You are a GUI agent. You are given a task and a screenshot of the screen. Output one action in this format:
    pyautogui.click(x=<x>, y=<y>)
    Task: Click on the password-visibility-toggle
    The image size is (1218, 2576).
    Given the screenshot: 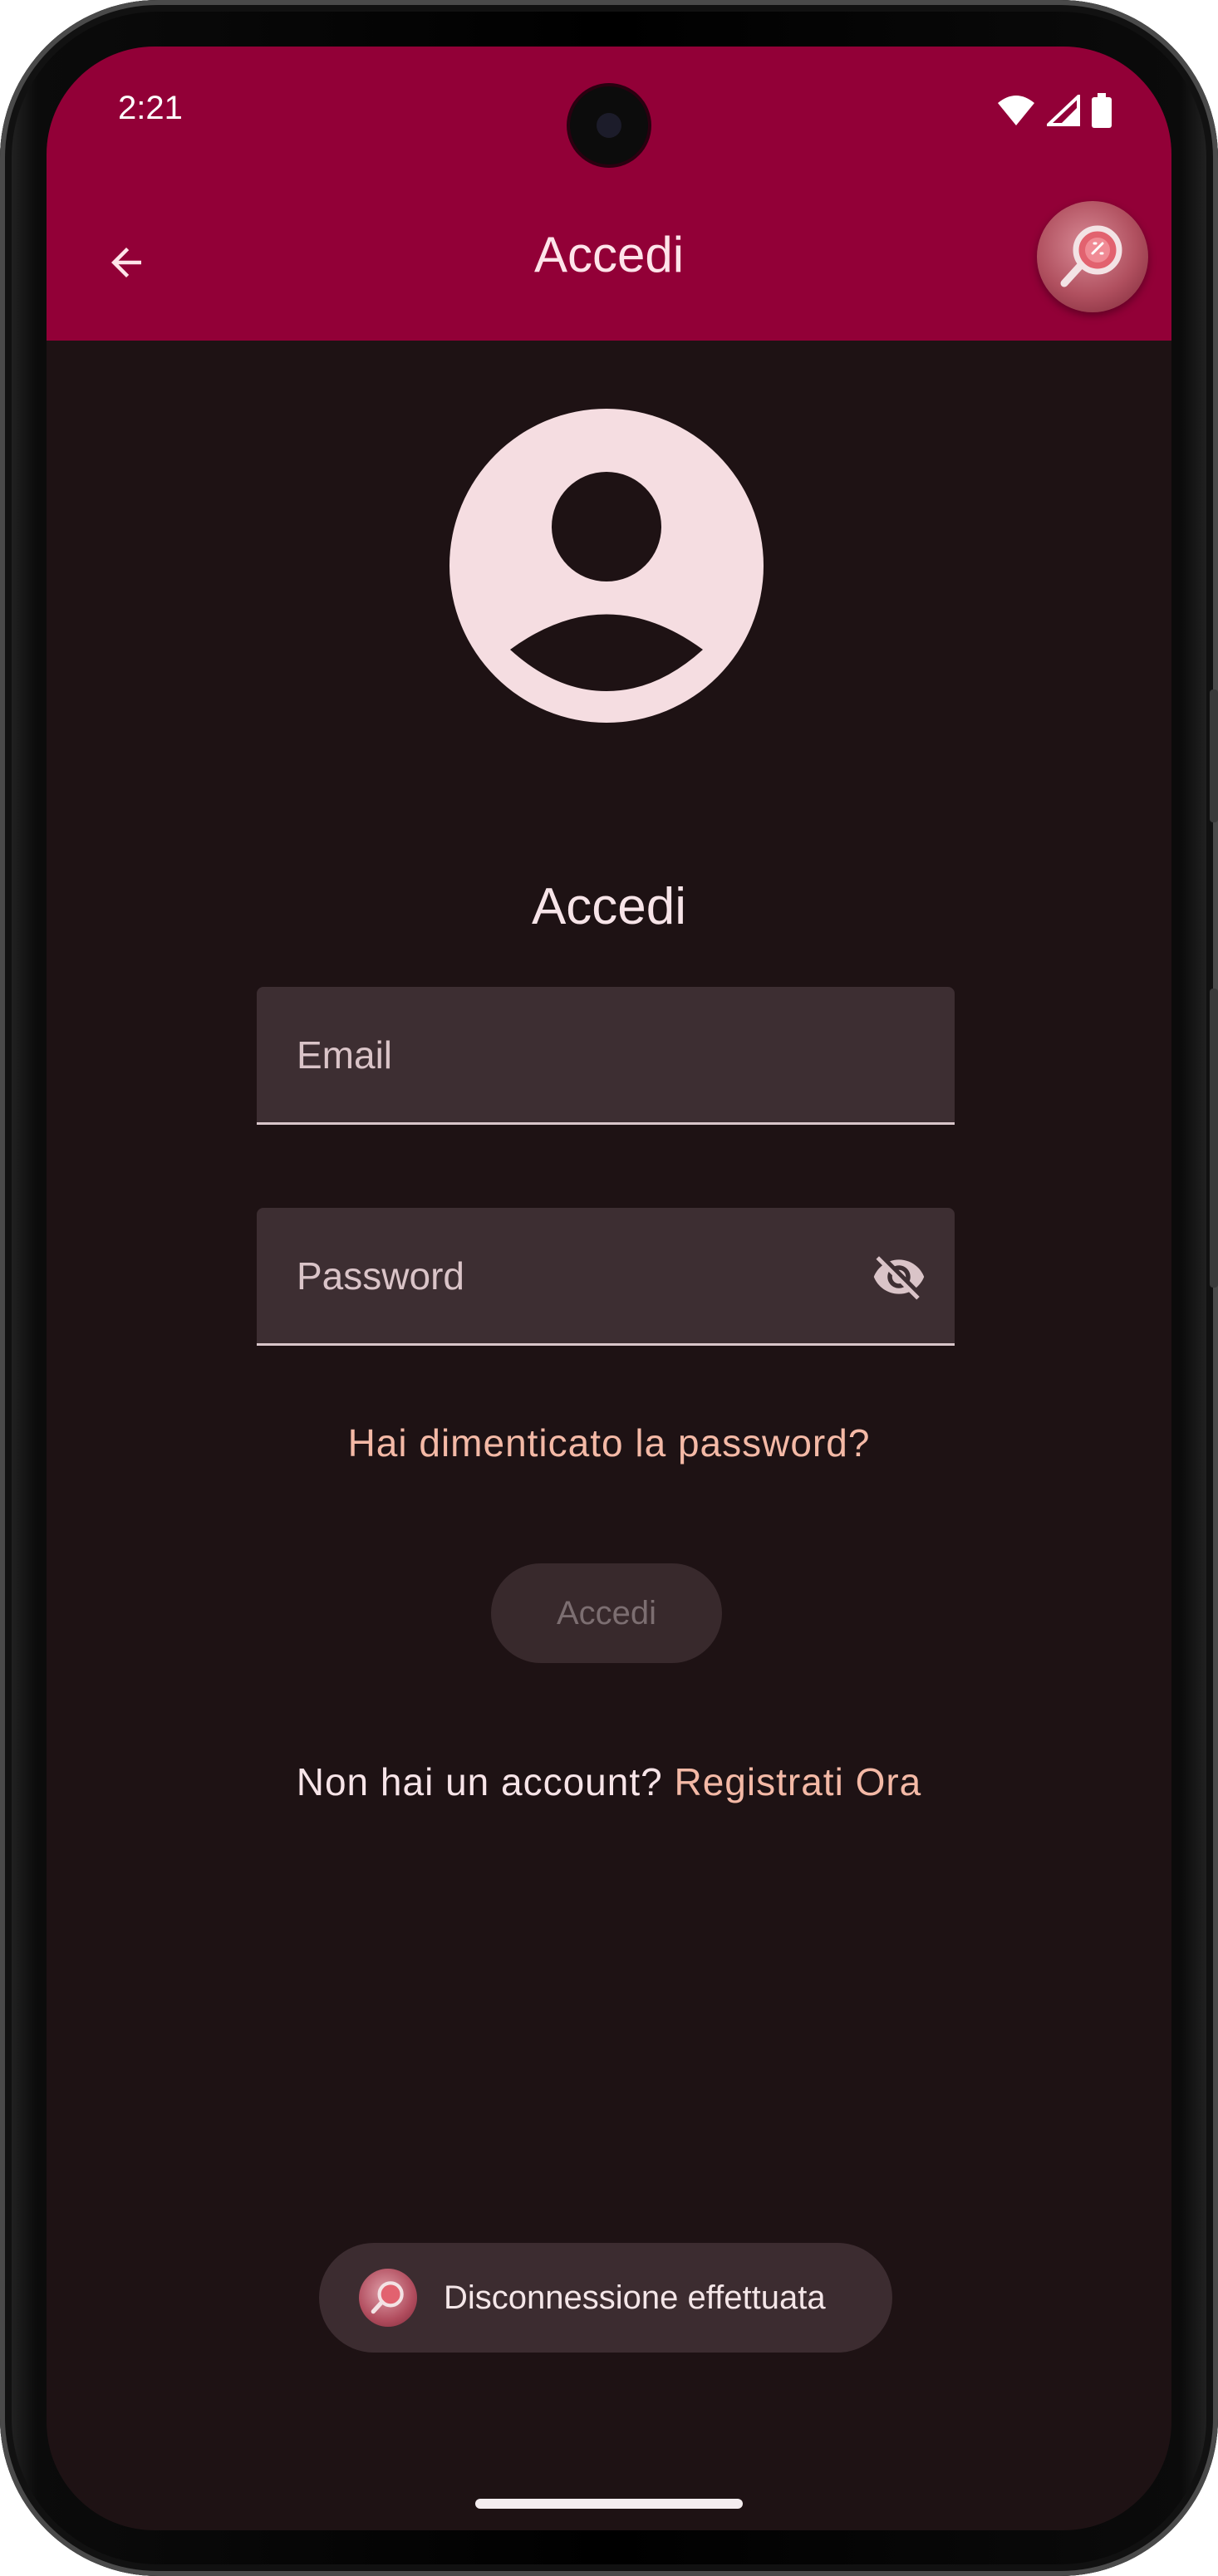 What is the action you would take?
    pyautogui.click(x=899, y=1276)
    